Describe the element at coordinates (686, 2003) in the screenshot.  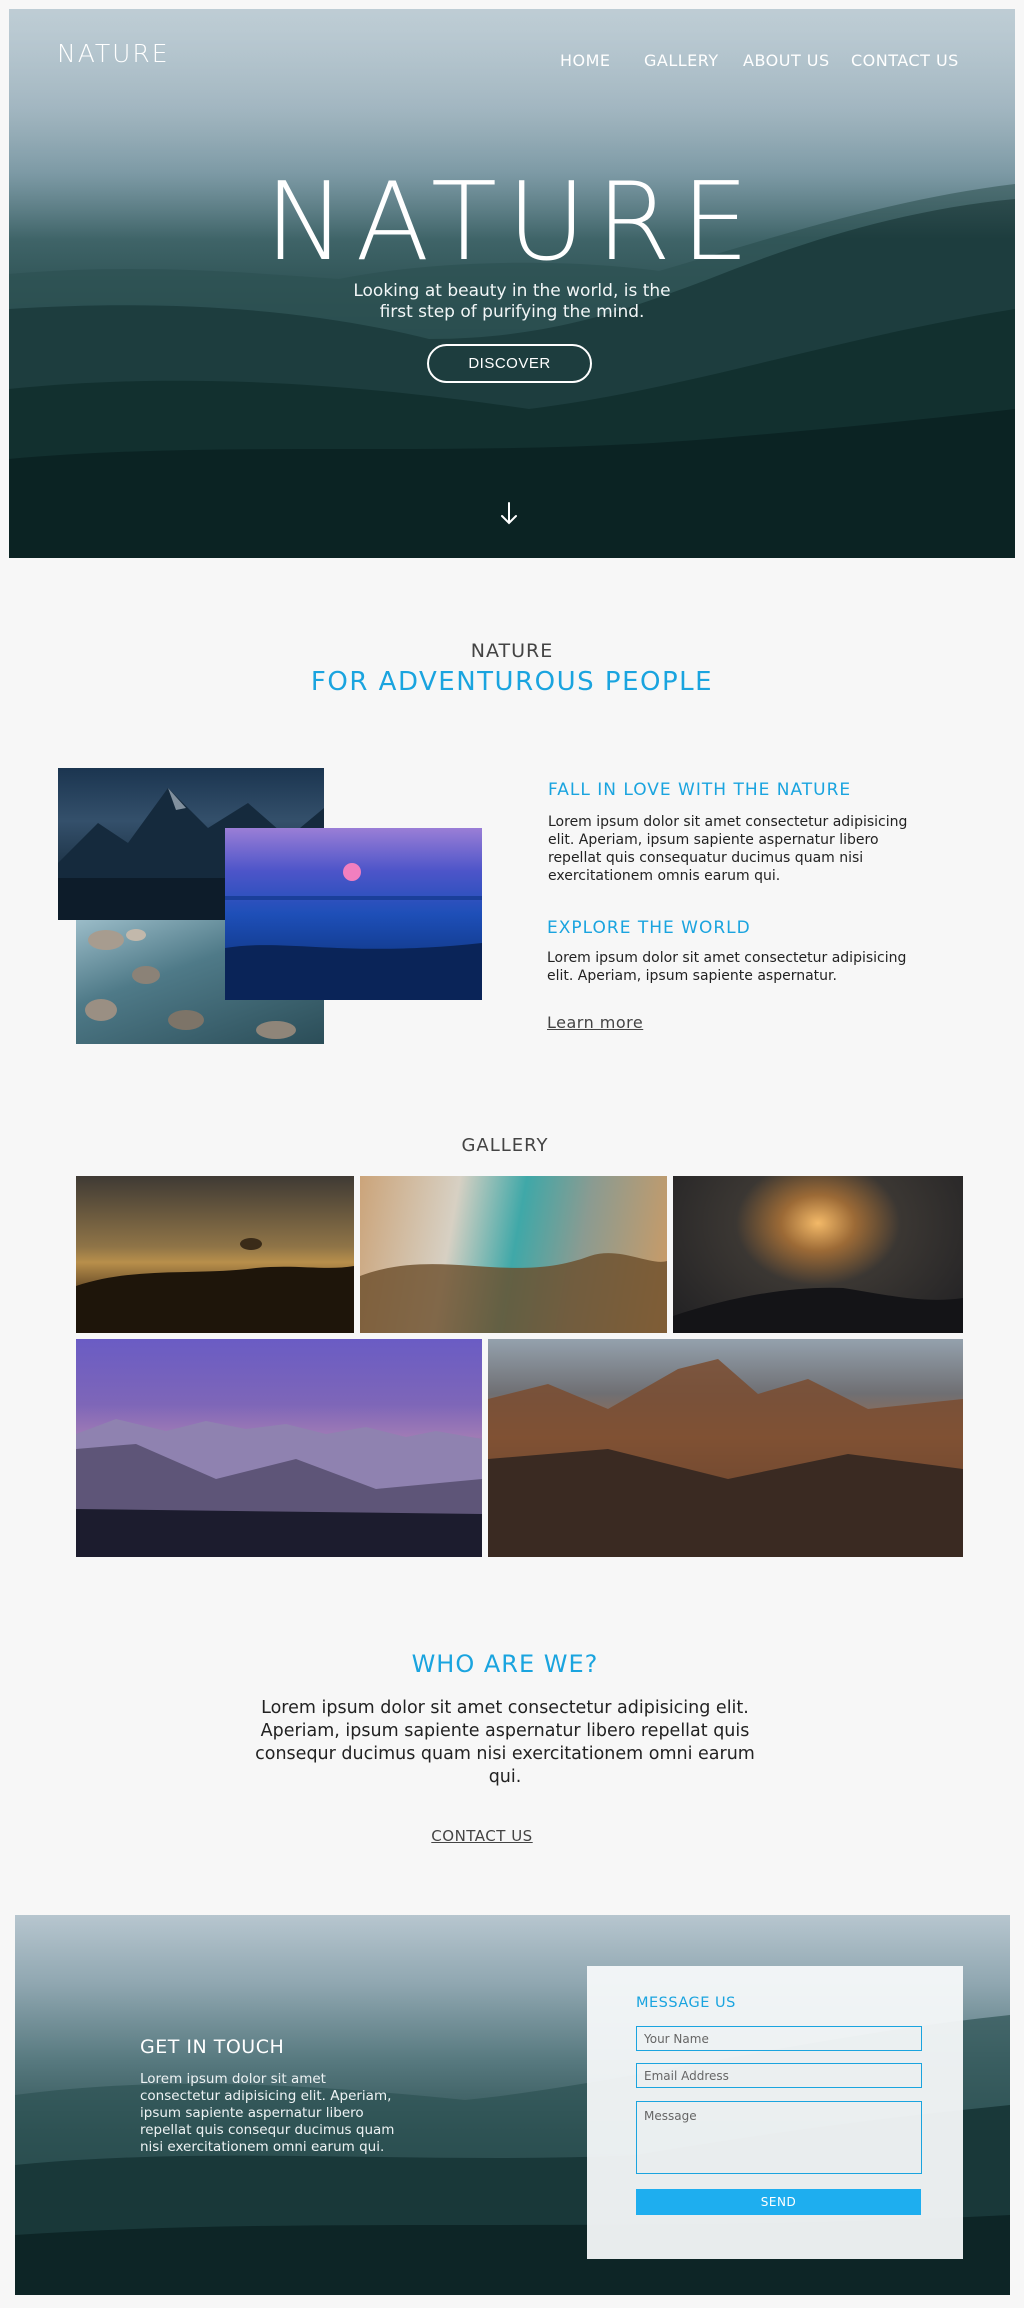
I see `message-form-title: MESSAGE US` at that location.